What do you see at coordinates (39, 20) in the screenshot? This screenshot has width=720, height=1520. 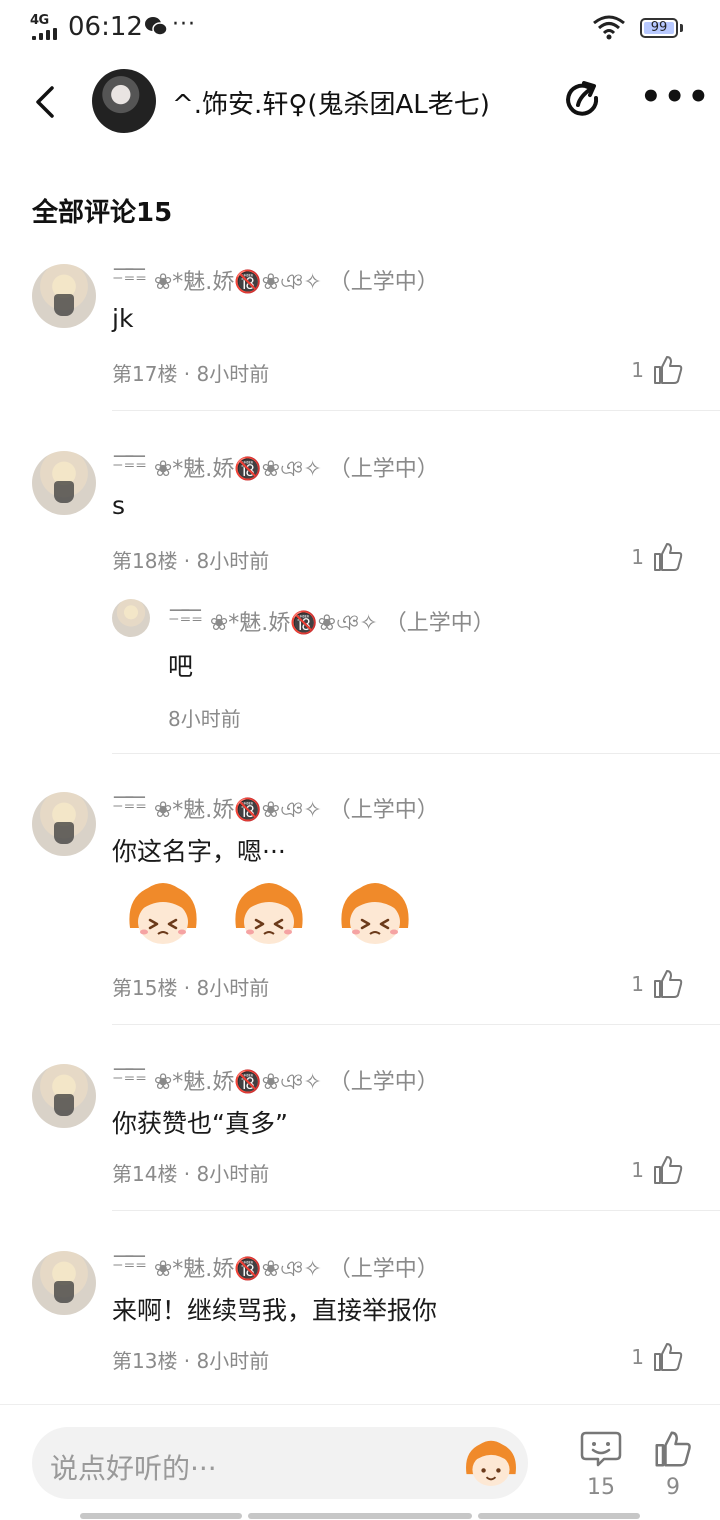 I see `network-type: 4G` at bounding box center [39, 20].